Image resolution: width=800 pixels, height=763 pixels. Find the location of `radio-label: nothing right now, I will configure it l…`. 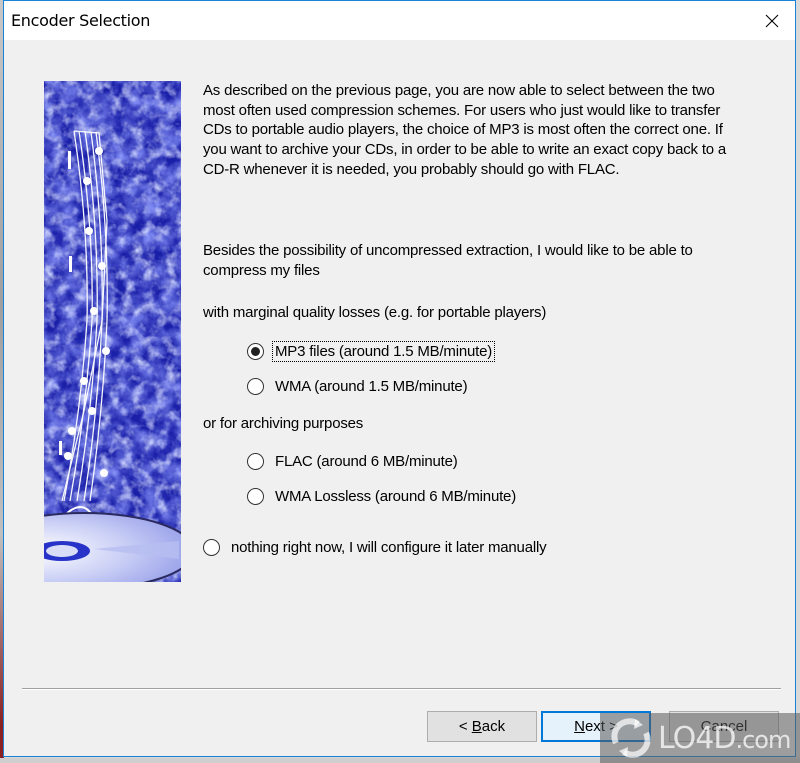

radio-label: nothing right now, I will configure it l… is located at coordinates (389, 547).